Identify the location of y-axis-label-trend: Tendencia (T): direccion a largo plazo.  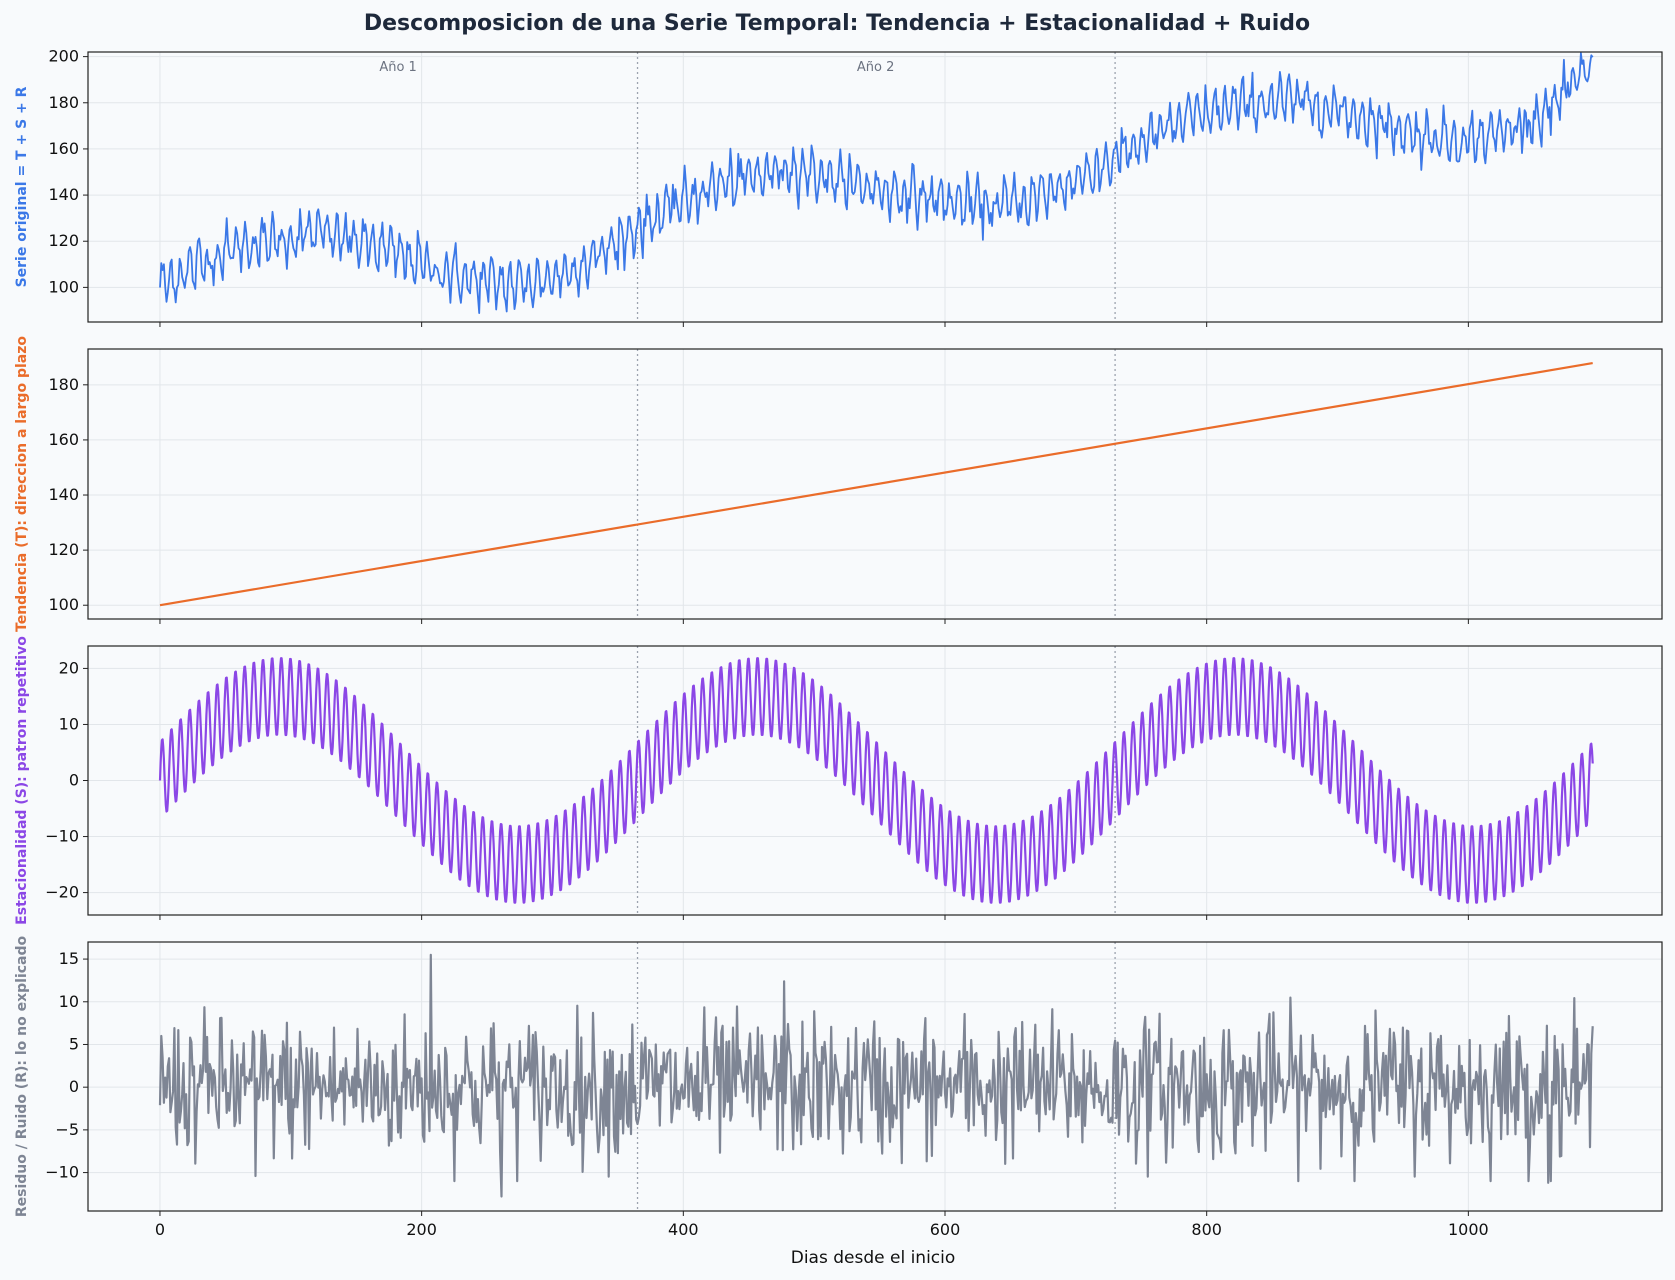
(22, 484).